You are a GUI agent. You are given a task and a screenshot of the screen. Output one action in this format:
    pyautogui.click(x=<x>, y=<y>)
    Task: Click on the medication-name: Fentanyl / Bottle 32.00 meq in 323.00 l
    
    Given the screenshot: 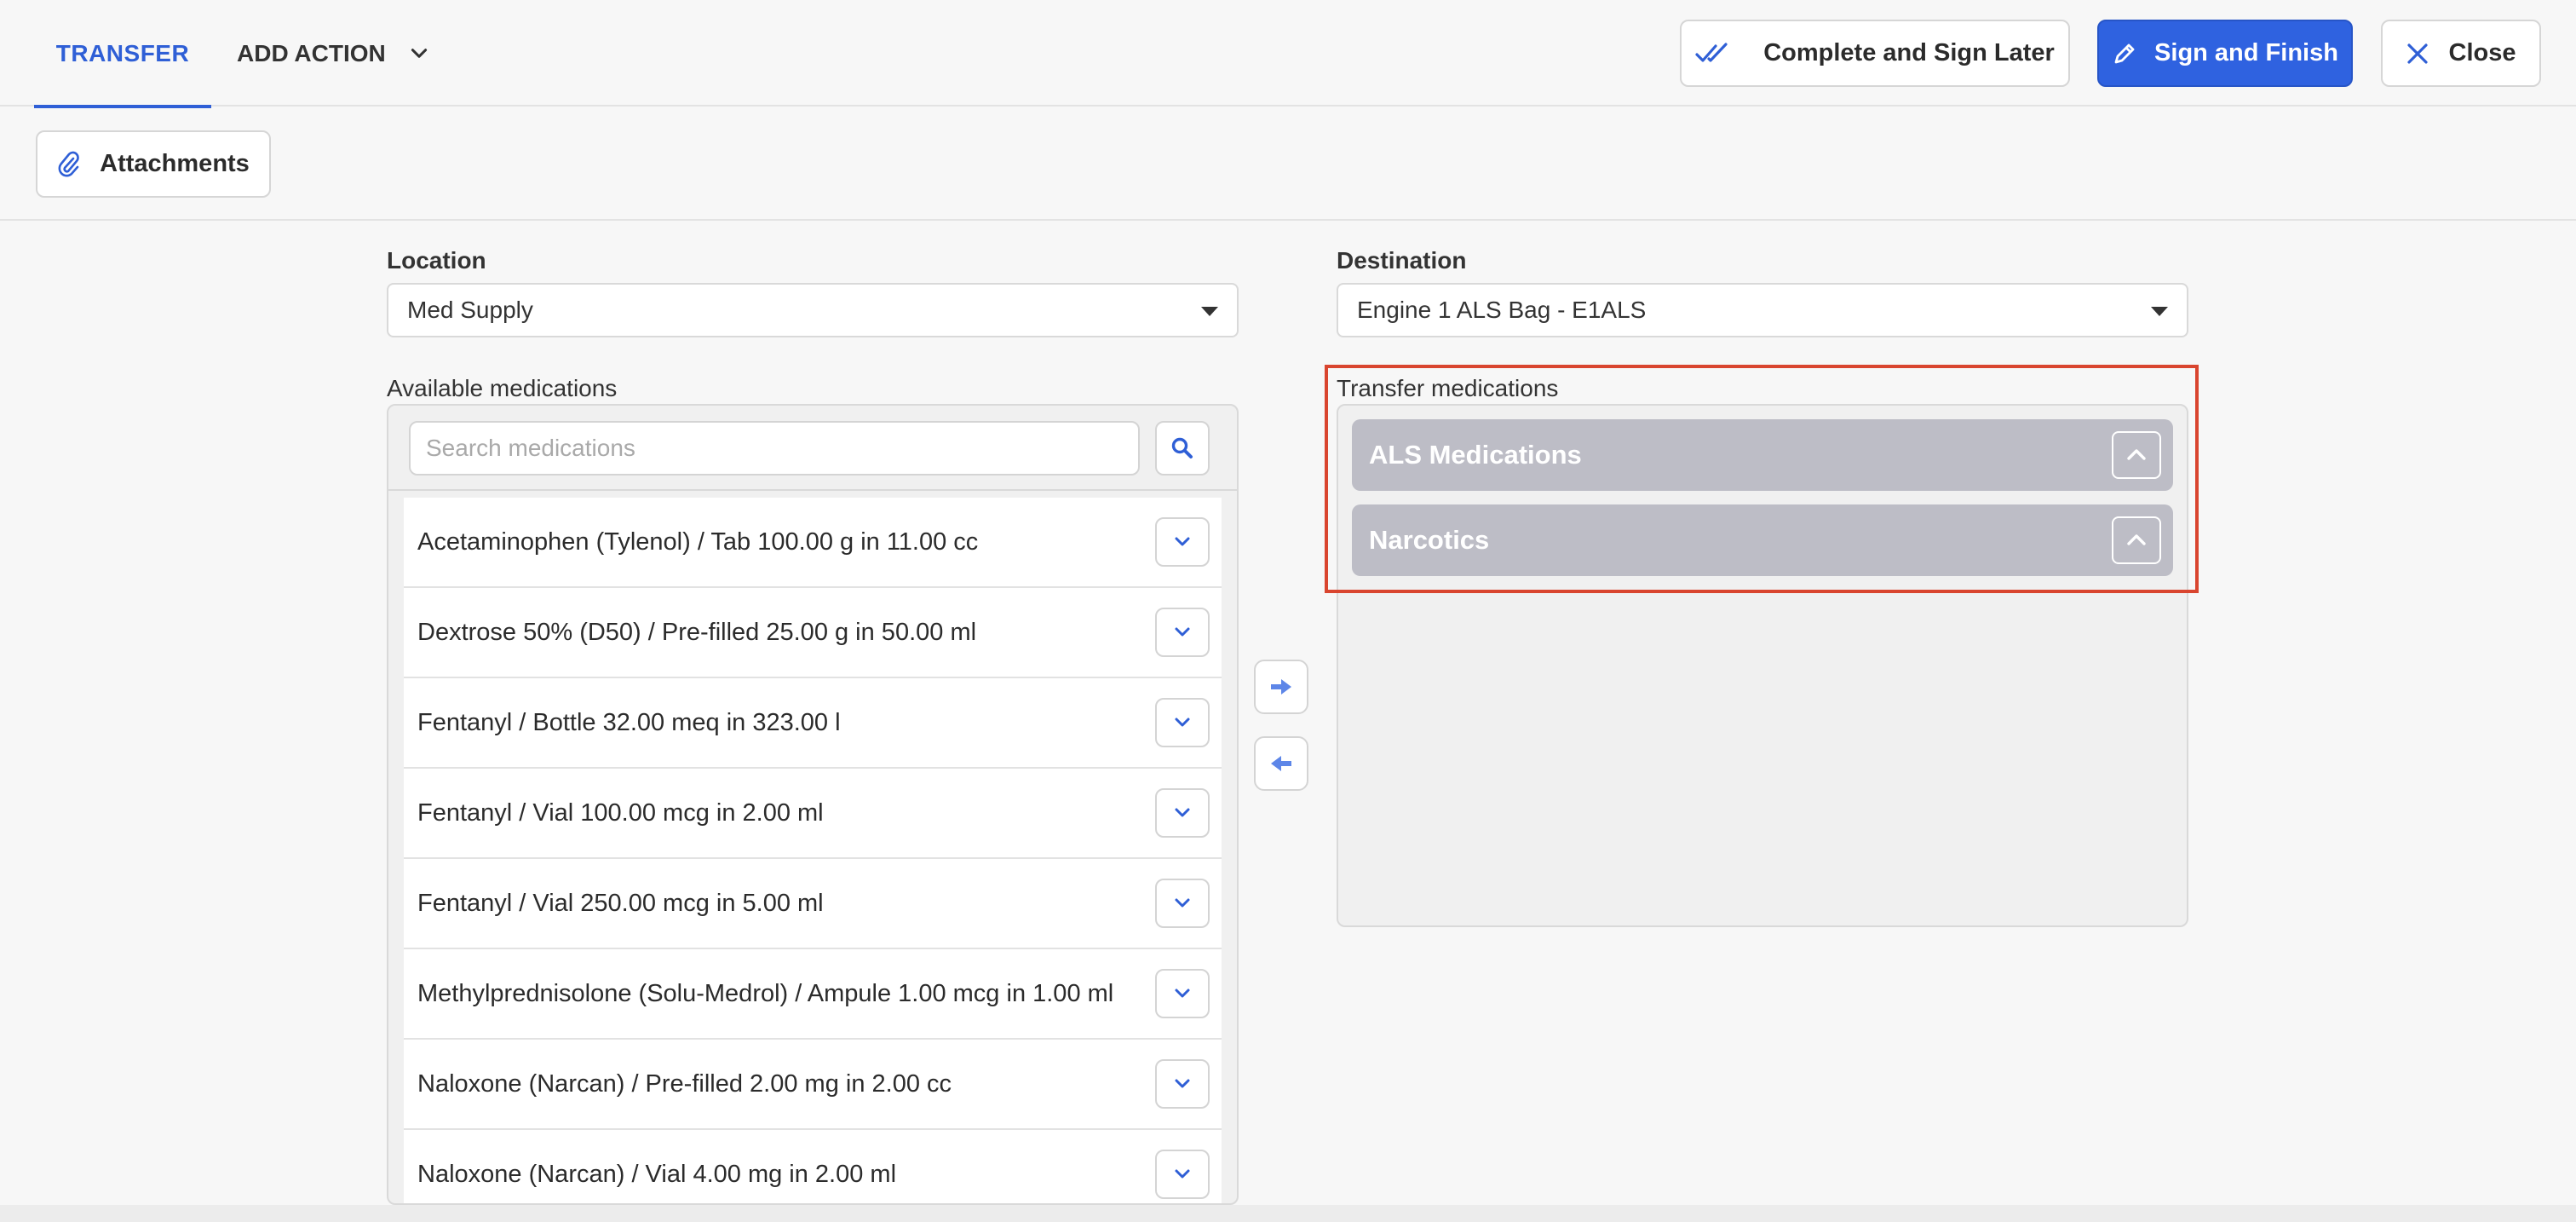 What is the action you would take?
    pyautogui.click(x=629, y=722)
    